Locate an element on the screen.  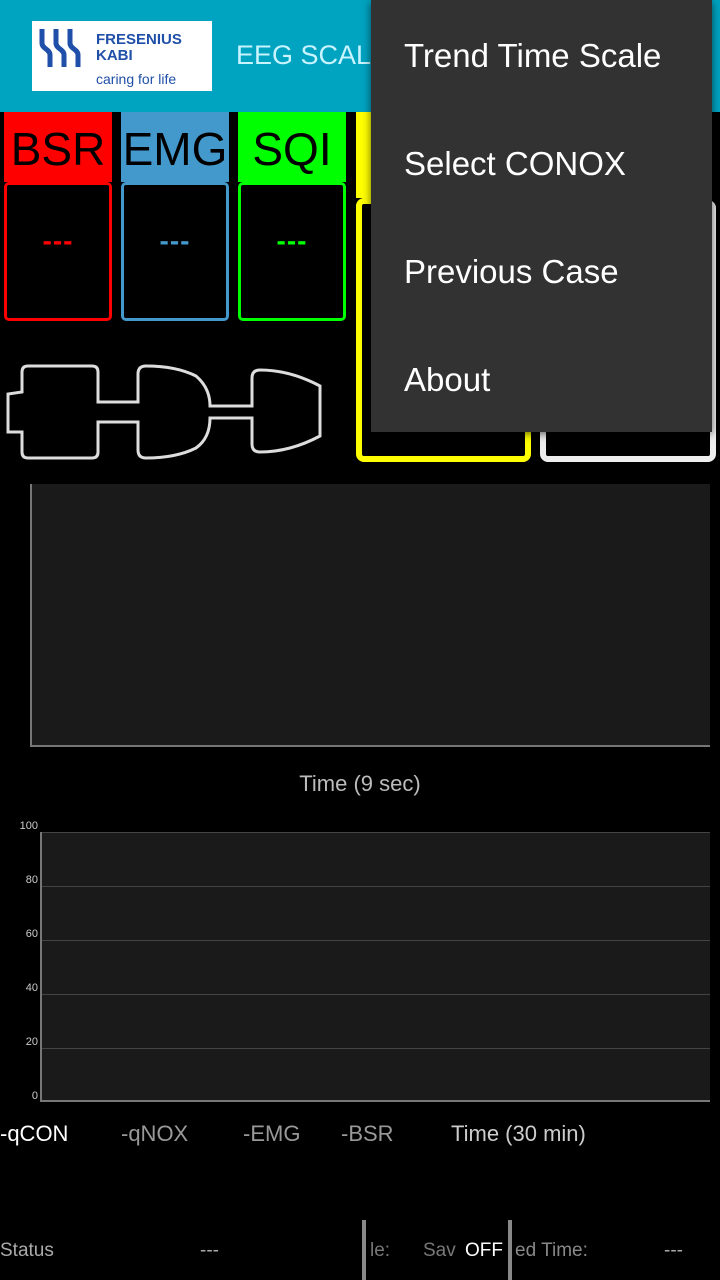
logo-tagline: caring for life is located at coordinates (136, 79).